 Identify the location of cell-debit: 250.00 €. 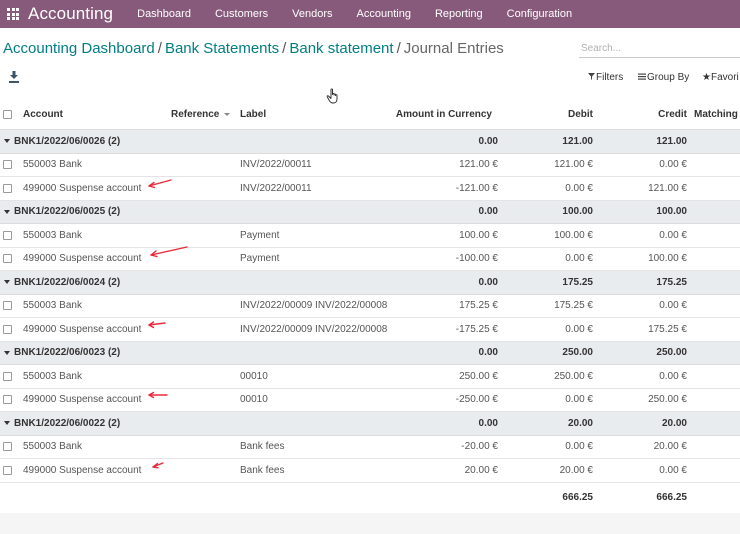
(573, 376).